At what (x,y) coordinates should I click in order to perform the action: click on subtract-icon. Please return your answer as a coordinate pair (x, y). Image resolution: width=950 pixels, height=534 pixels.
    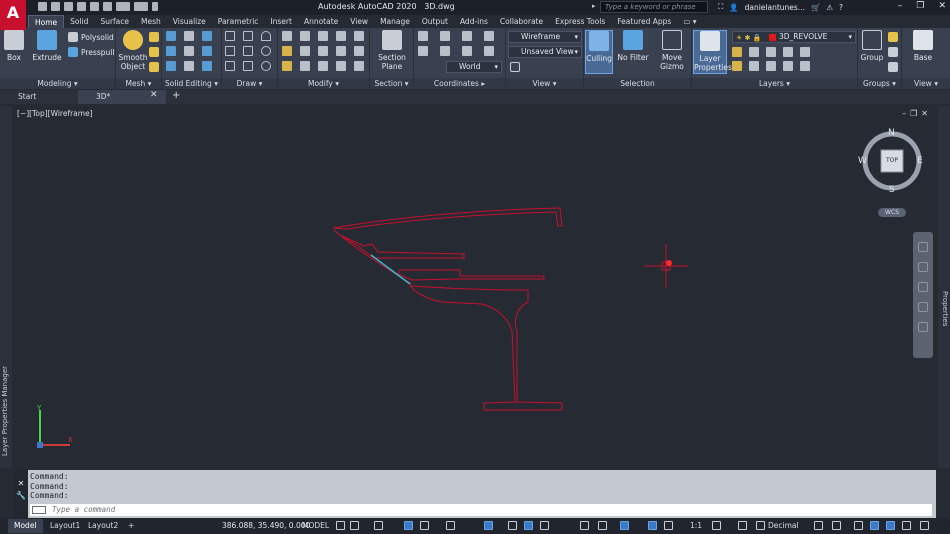
    Looking at the image, I should click on (189, 36).